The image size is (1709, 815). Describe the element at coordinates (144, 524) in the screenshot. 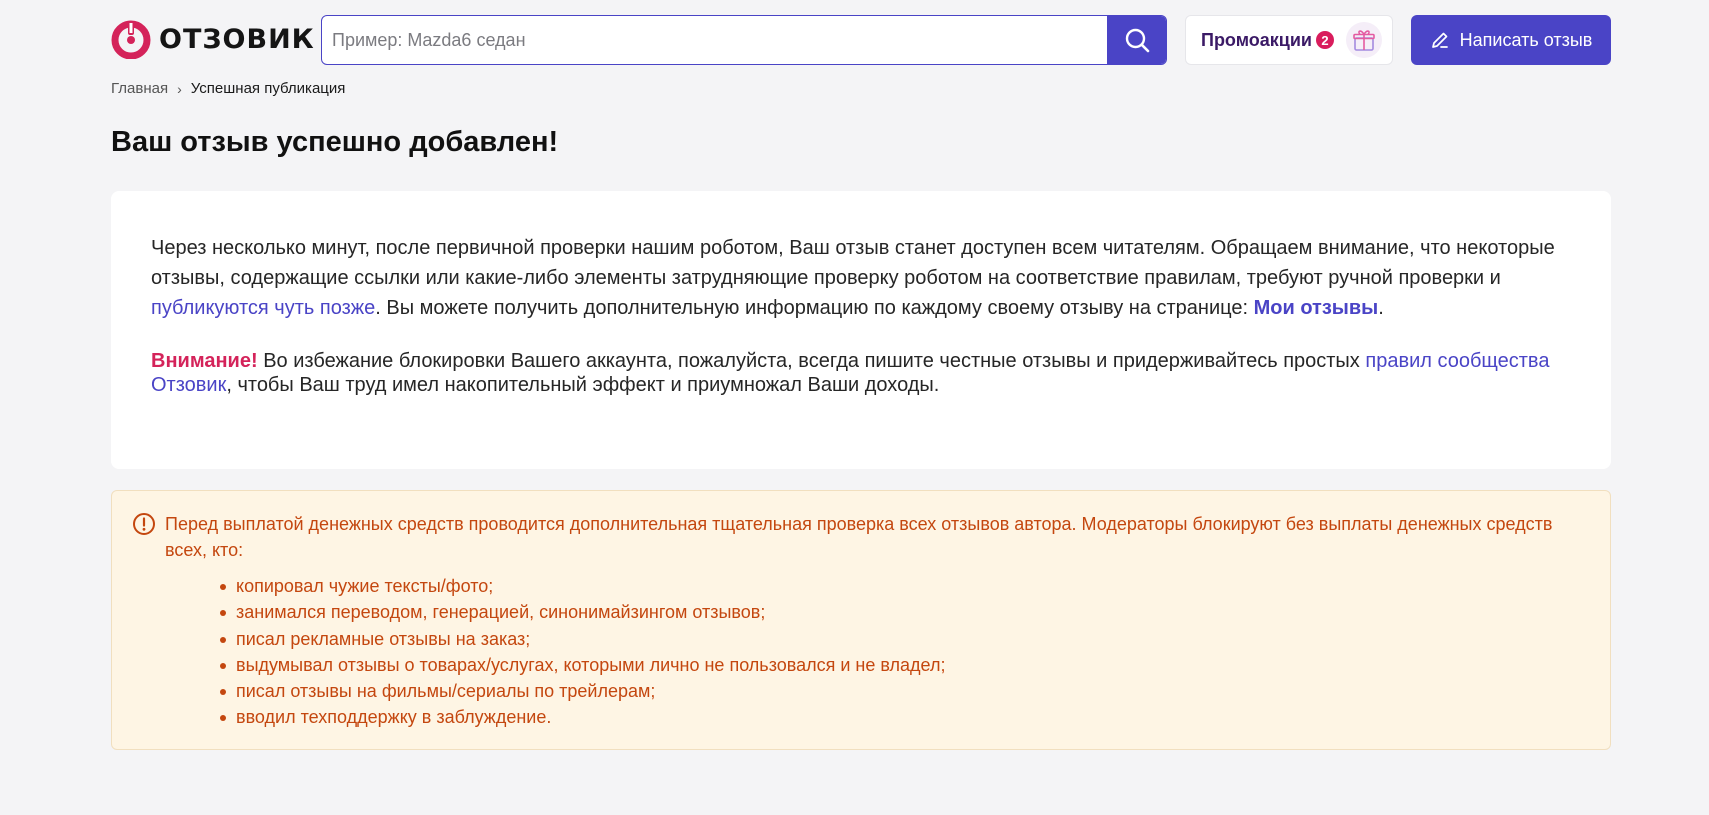

I see `warning-icon` at that location.